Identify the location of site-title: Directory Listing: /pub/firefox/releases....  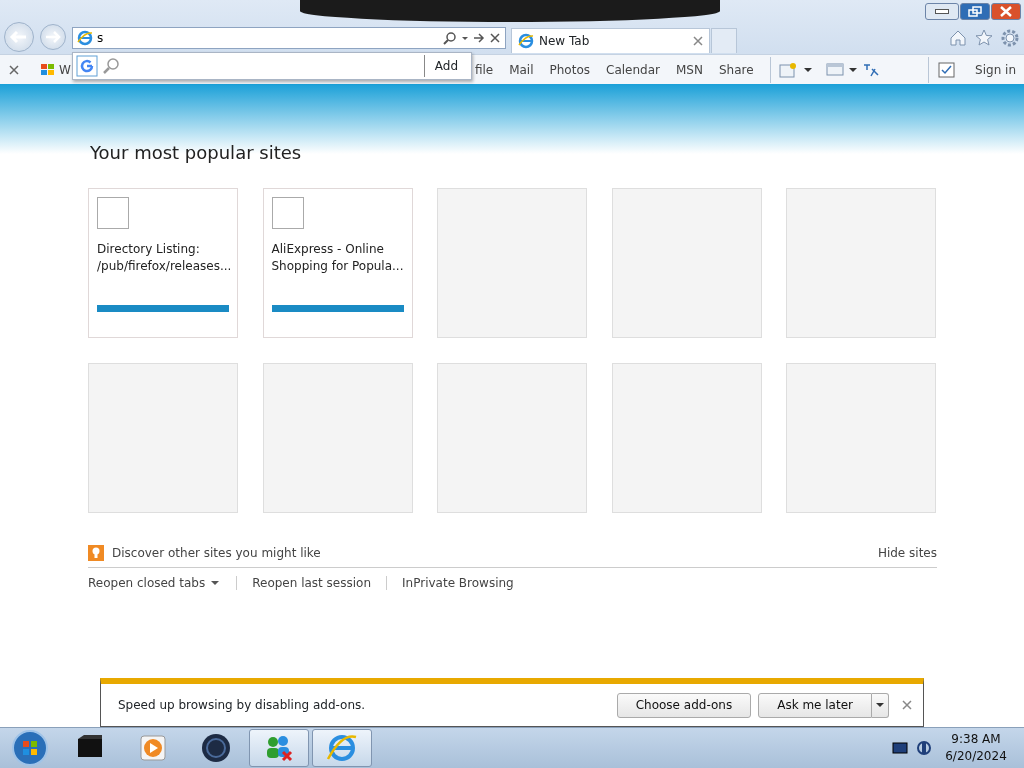
(163, 258).